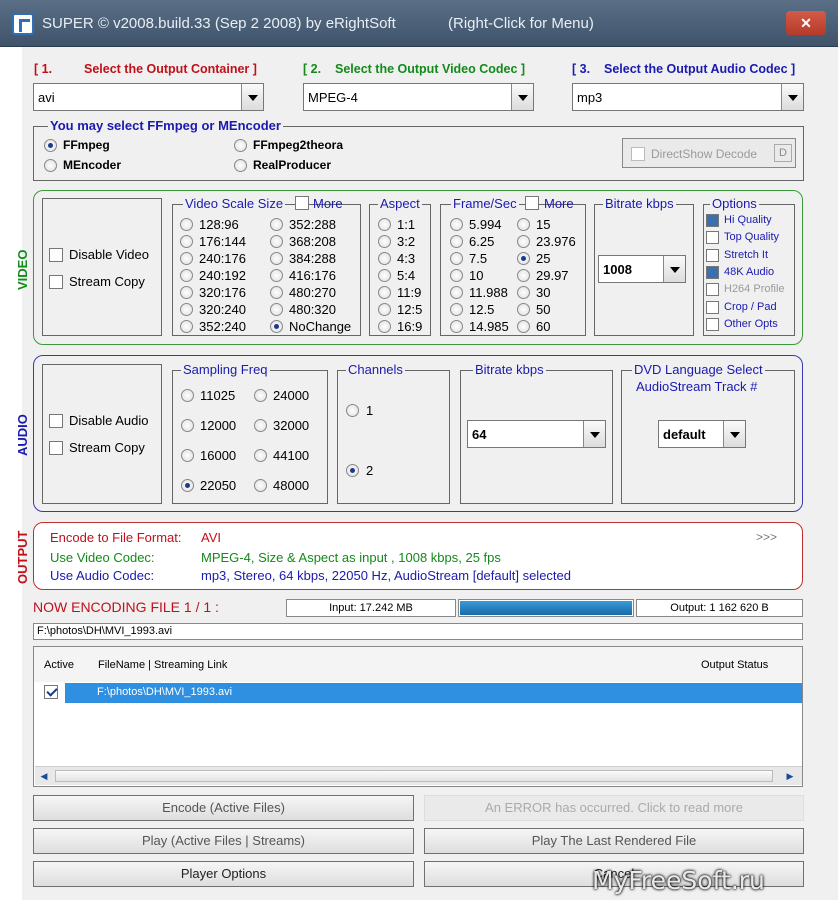 This screenshot has width=838, height=900. What do you see at coordinates (102, 434) in the screenshot?
I see `audio-disable-box` at bounding box center [102, 434].